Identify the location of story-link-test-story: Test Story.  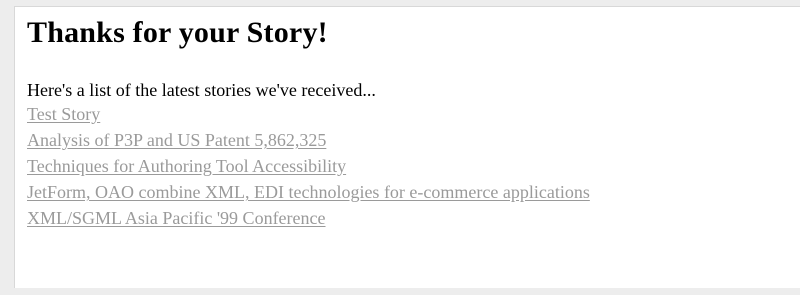
(63, 114).